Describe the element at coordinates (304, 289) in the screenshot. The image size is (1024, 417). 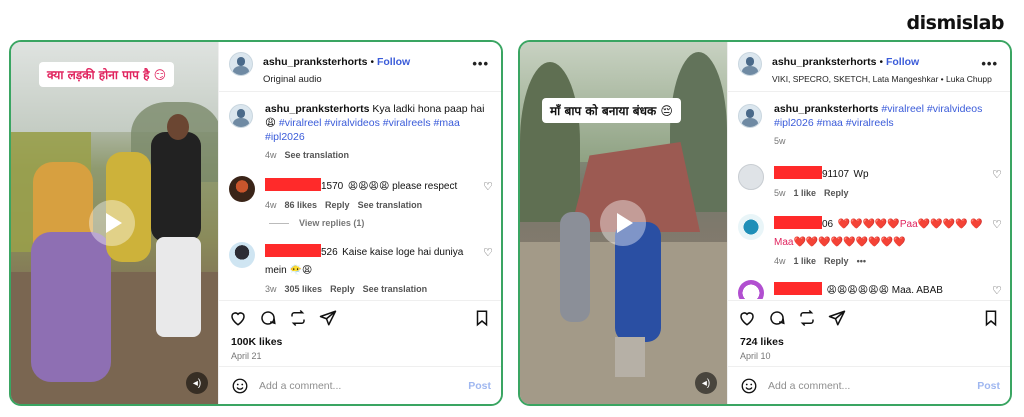
I see `comment-likes: 305 likes` at that location.